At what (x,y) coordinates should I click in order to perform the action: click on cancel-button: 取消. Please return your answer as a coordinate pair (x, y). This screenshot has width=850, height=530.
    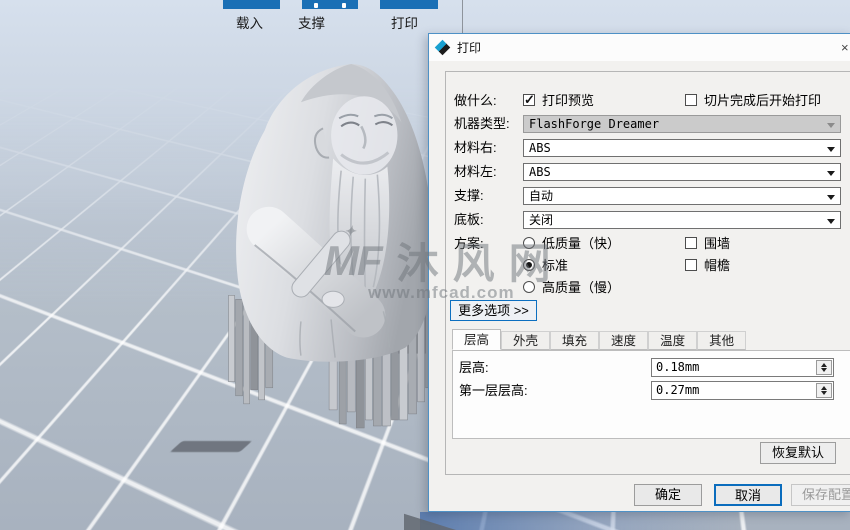
    Looking at the image, I should click on (748, 495).